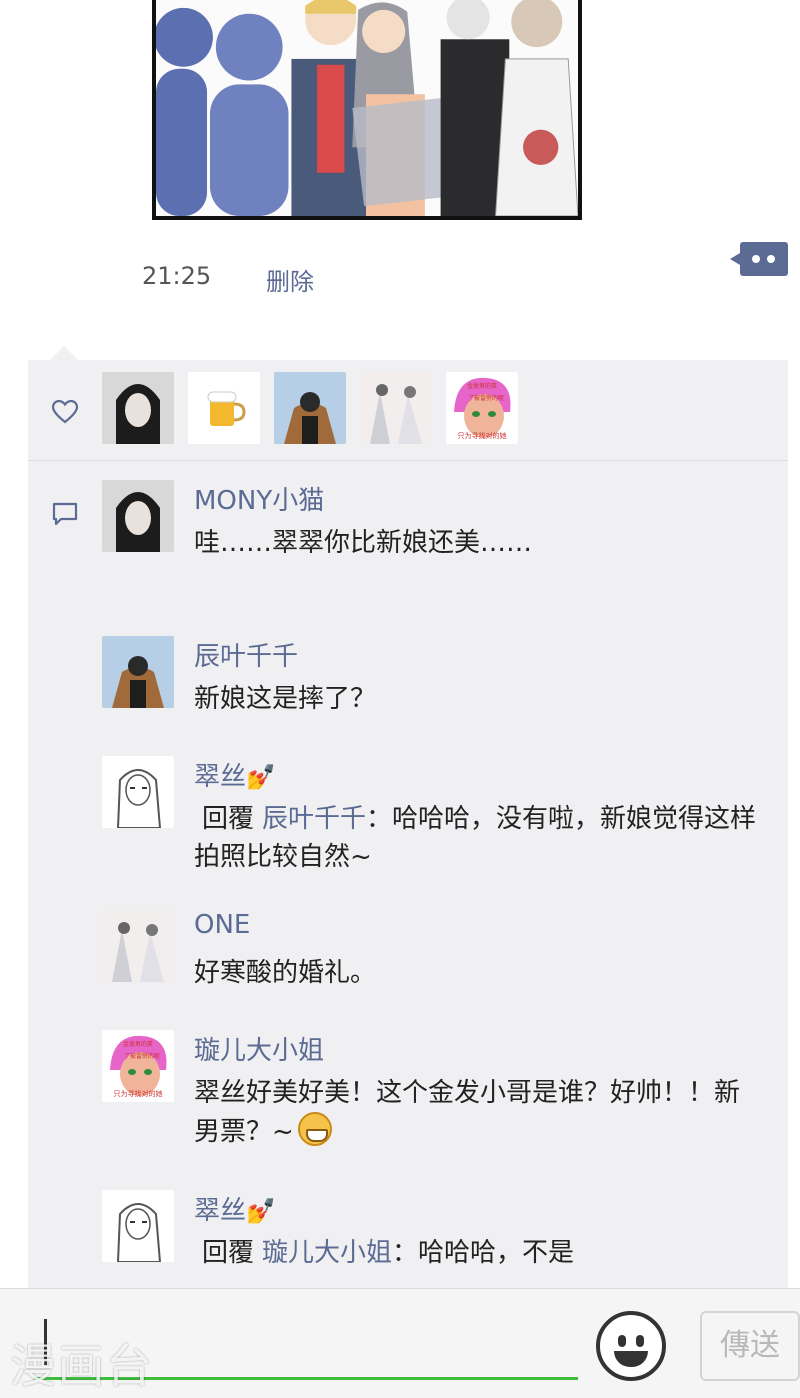 Image resolution: width=800 pixels, height=1398 pixels. Describe the element at coordinates (64, 353) in the screenshot. I see `panel-notch` at that location.